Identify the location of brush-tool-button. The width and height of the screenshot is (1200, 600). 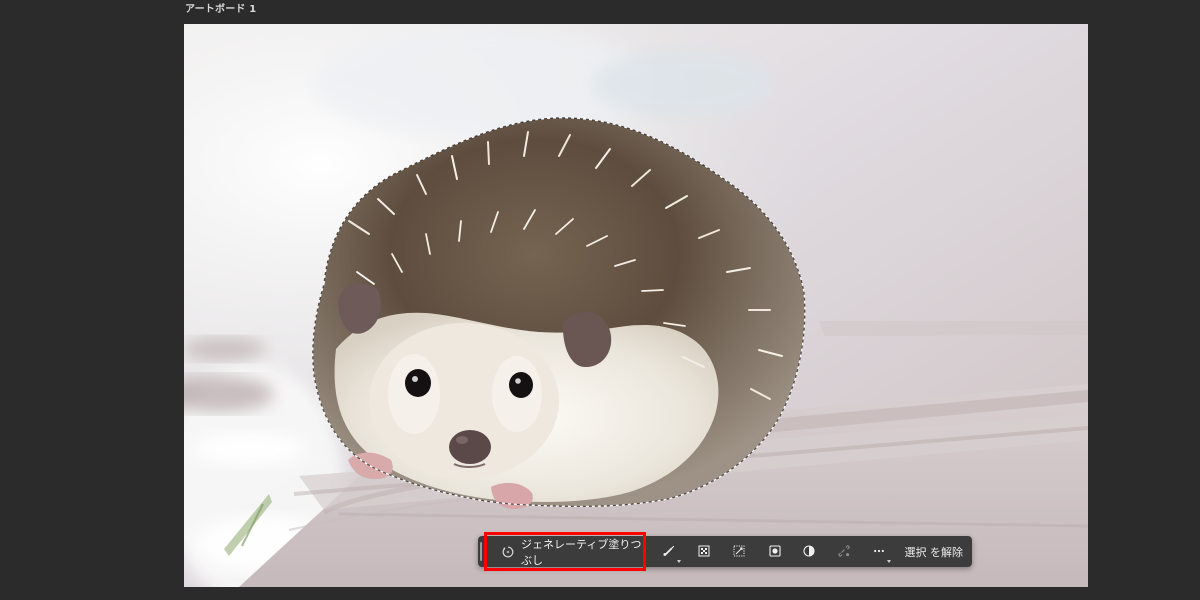
(669, 553).